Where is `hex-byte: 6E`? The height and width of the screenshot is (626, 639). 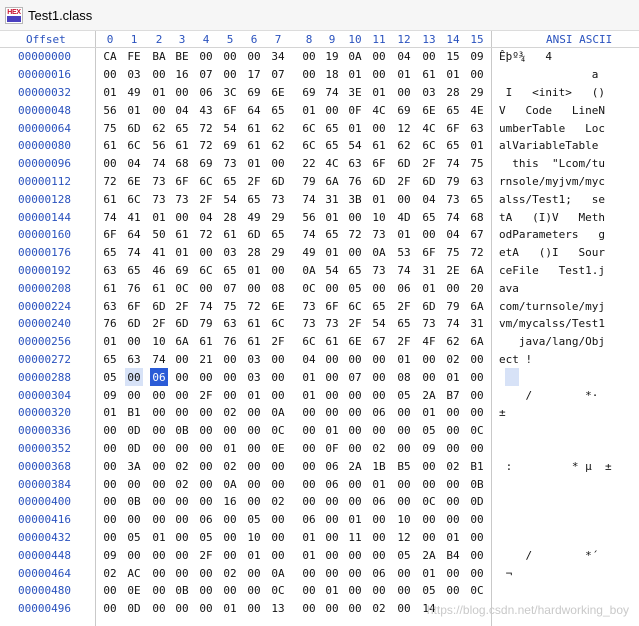
hex-byte: 6E is located at coordinates (429, 110).